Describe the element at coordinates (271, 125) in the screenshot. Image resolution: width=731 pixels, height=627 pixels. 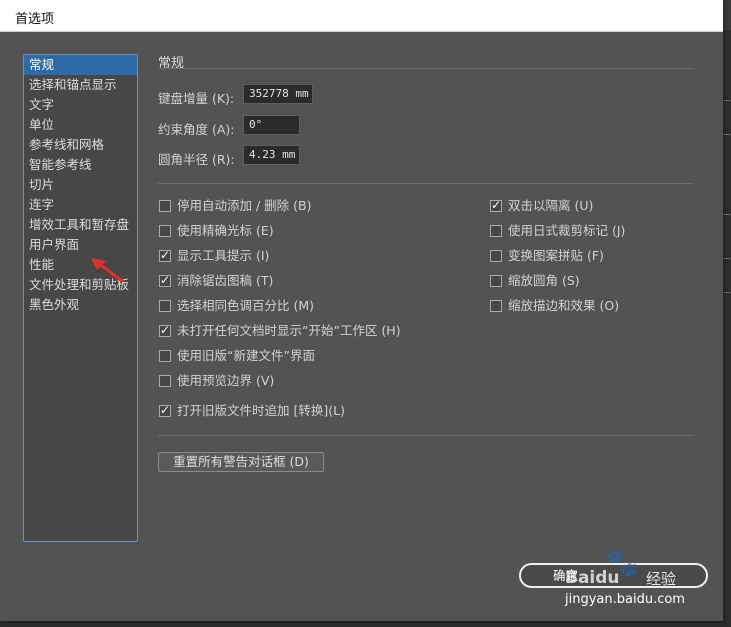
I see `constrain-angle-input: 0°` at that location.